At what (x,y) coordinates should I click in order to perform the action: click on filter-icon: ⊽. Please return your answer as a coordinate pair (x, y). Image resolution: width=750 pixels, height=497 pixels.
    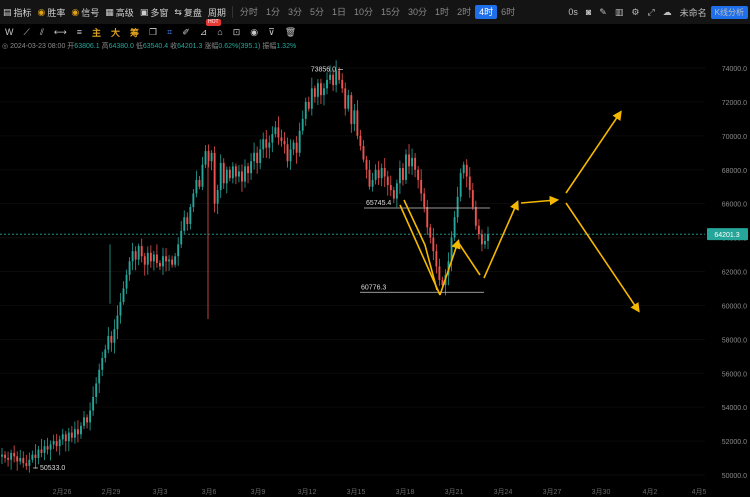
    Looking at the image, I should click on (271, 32).